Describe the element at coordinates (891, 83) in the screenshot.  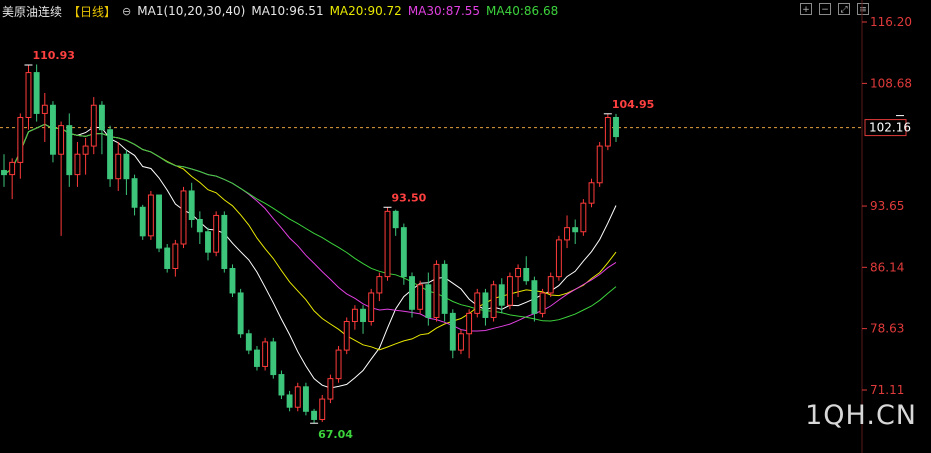
I see `y-tick-label: 108.68` at that location.